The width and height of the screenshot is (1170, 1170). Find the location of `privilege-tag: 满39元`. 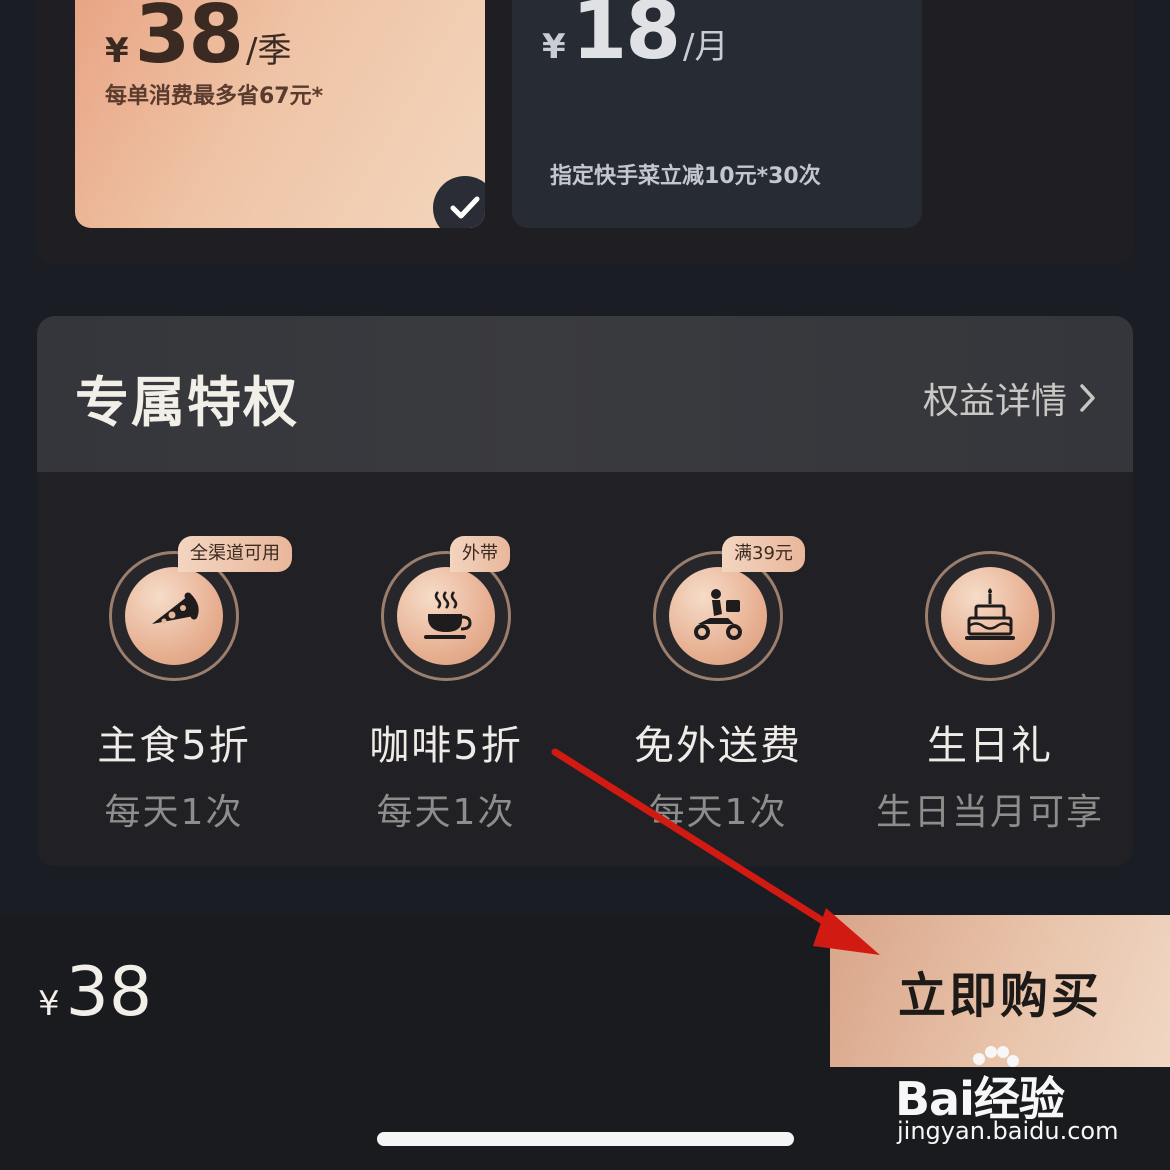

privilege-tag: 满39元 is located at coordinates (763, 554).